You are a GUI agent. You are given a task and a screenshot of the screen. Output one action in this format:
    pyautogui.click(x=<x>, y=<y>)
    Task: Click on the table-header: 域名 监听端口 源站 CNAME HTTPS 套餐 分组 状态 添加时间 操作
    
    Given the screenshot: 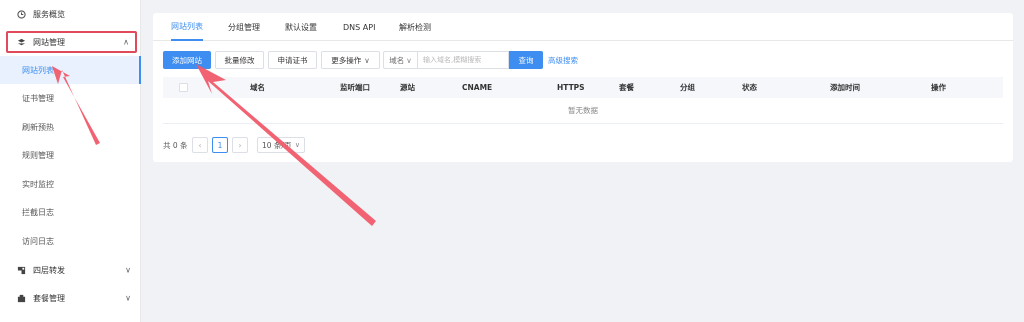 What is the action you would take?
    pyautogui.click(x=583, y=87)
    